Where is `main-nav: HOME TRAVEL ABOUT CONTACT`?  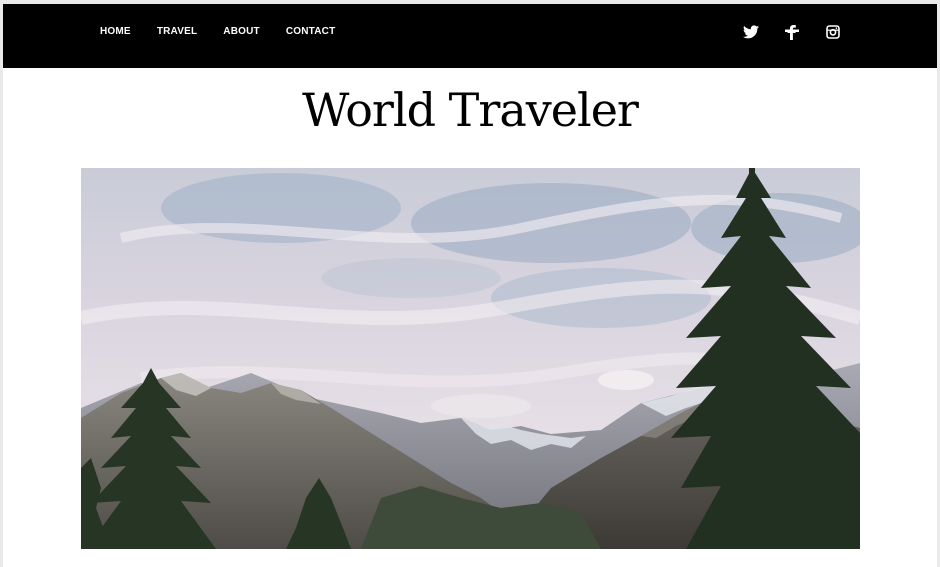 main-nav: HOME TRAVEL ABOUT CONTACT is located at coordinates (230, 32).